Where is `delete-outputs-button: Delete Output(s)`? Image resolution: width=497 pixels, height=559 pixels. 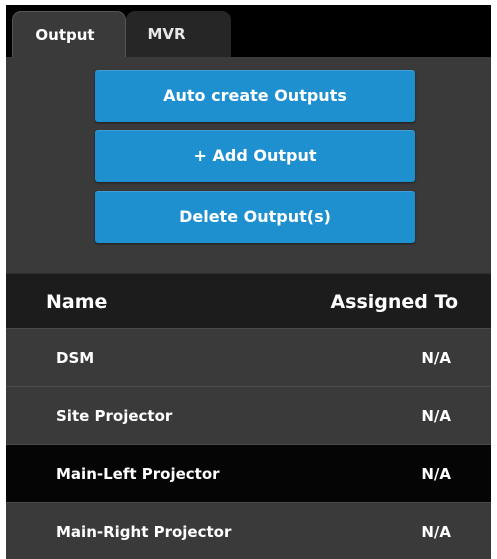
delete-outputs-button: Delete Output(s) is located at coordinates (255, 217).